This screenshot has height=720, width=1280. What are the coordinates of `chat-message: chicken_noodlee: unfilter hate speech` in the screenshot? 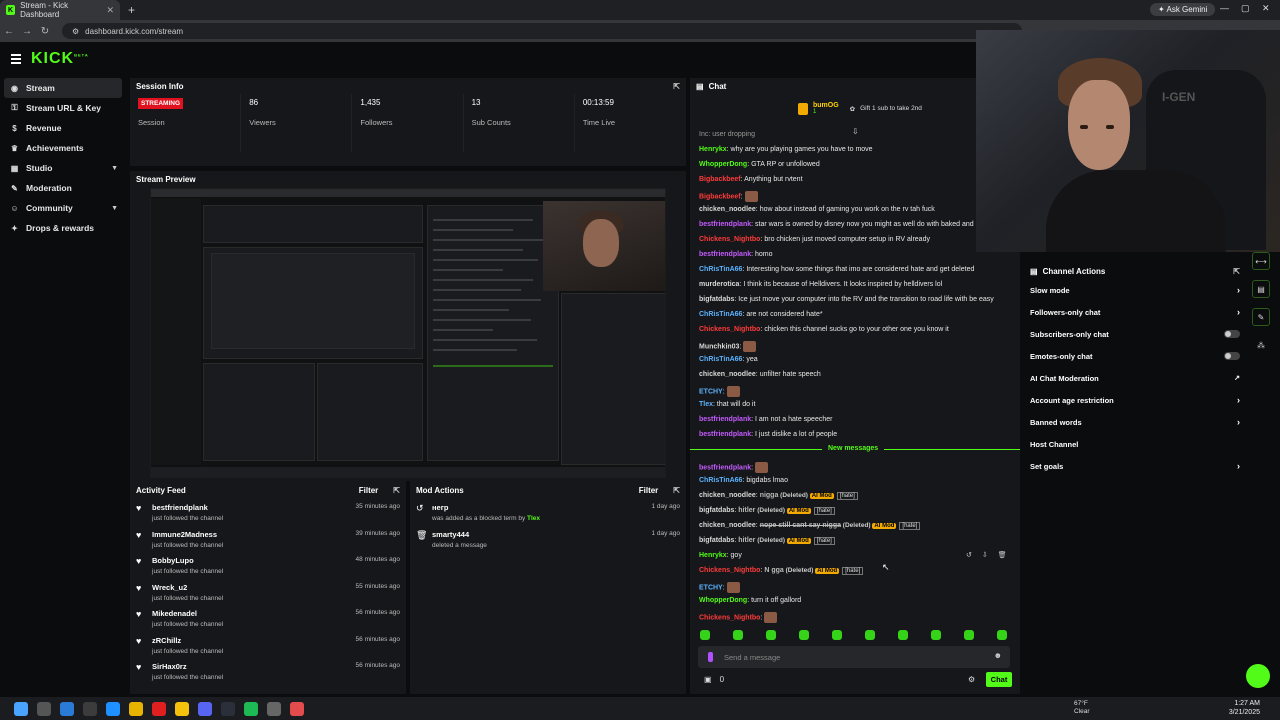 It's located at (760, 374).